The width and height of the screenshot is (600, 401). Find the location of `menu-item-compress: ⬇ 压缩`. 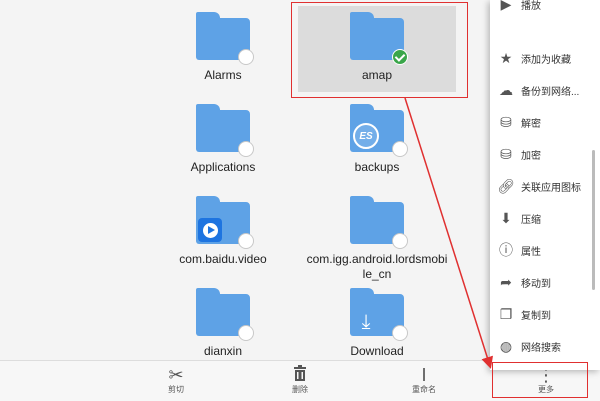

menu-item-compress: ⬇ 压缩 is located at coordinates (545, 218).